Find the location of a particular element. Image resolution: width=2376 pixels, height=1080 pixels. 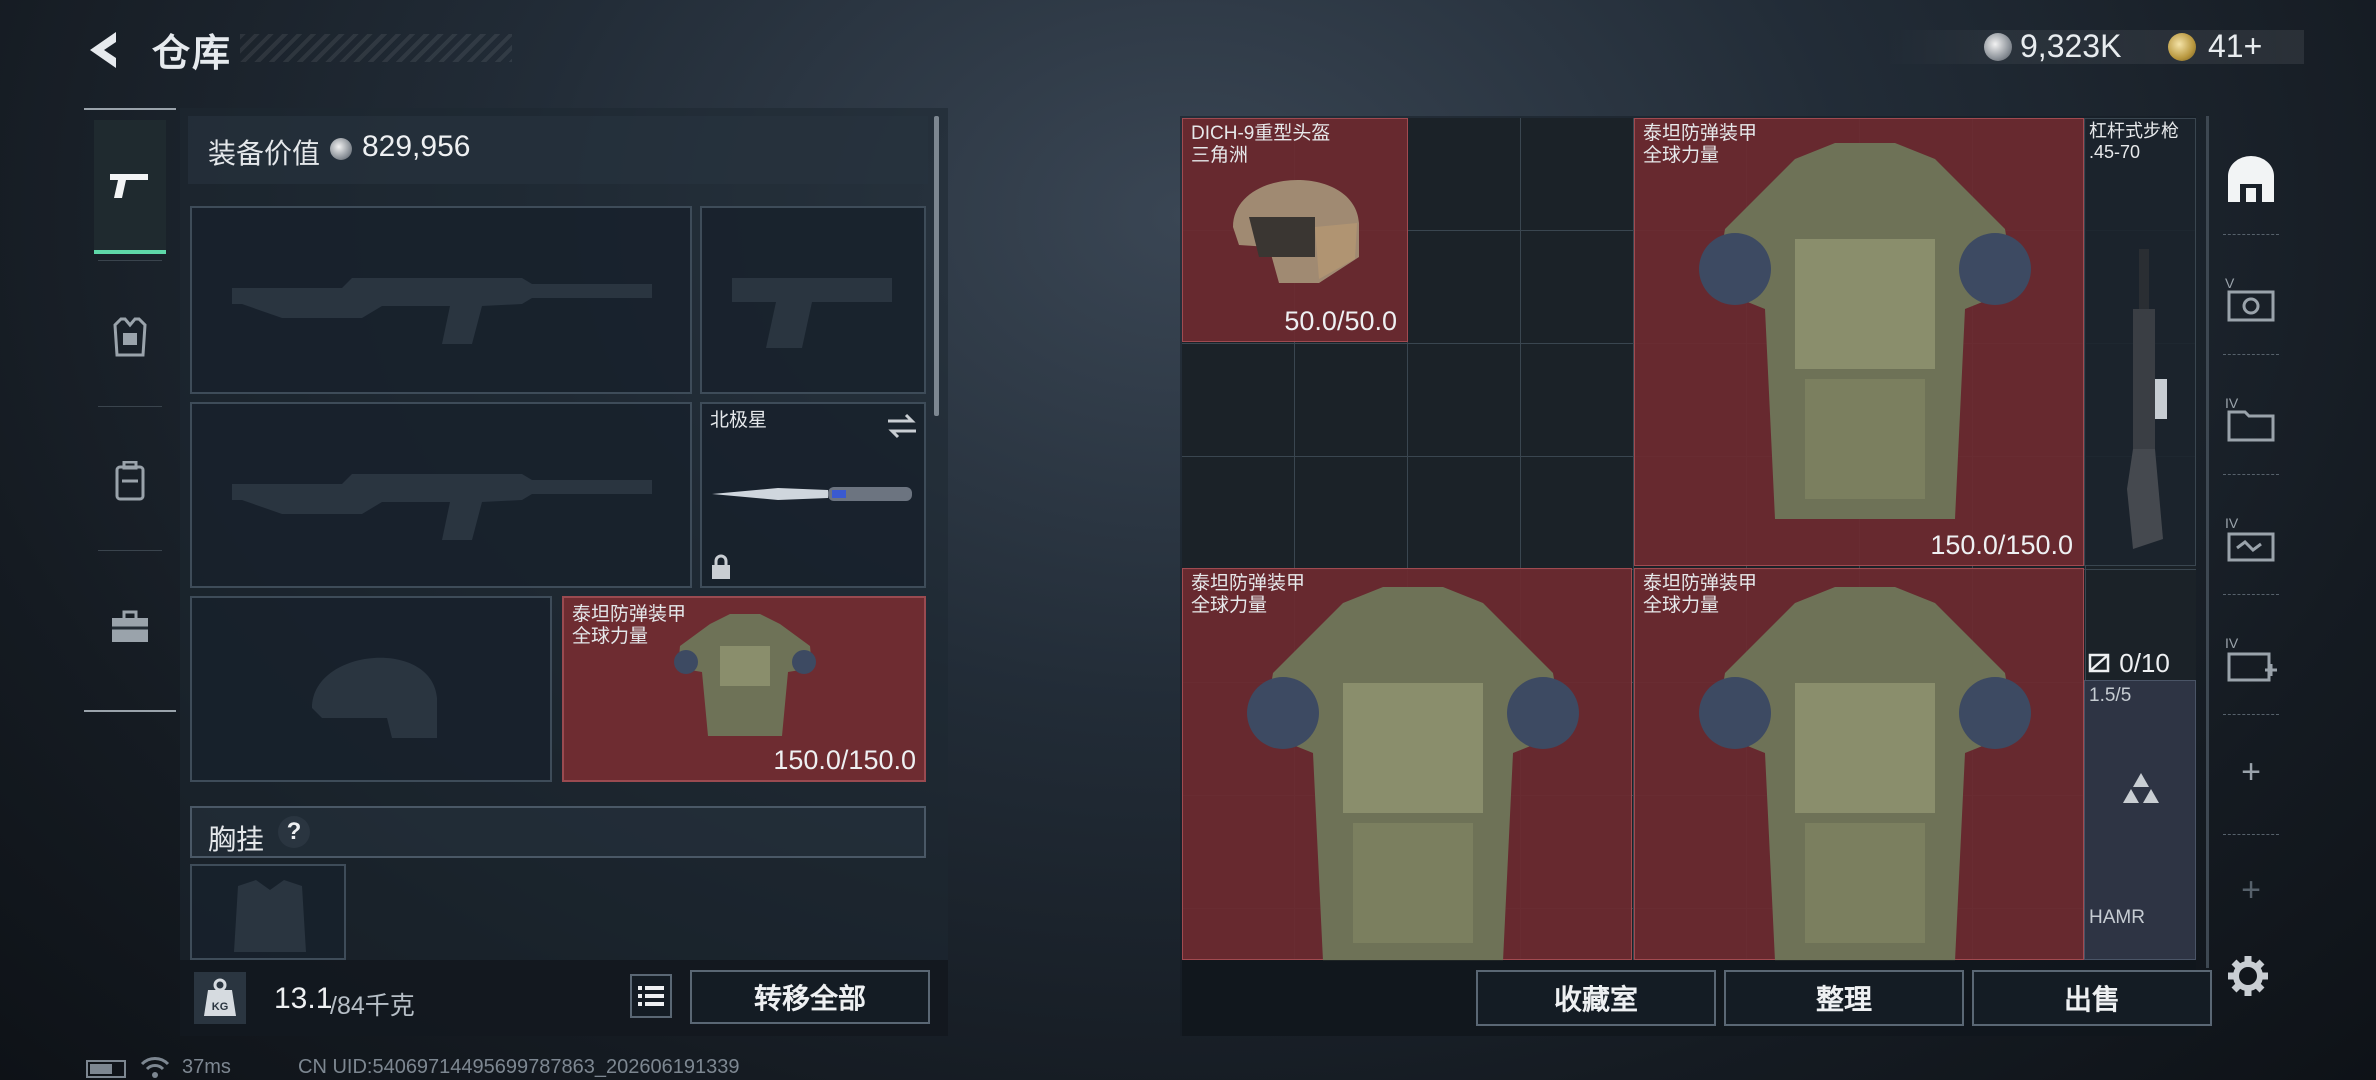

chest-rig-label: 胸挂 is located at coordinates (236, 839).